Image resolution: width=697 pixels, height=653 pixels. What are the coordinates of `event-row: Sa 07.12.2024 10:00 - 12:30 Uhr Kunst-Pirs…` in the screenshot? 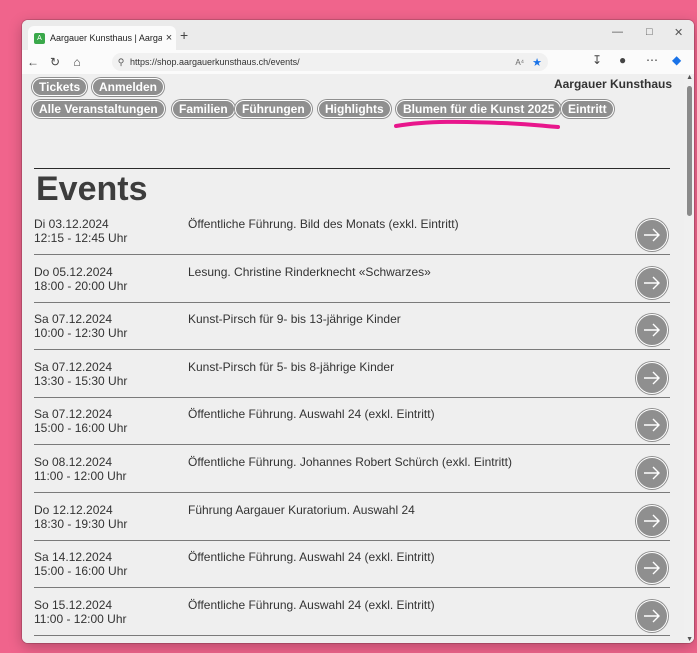 It's located at (352, 326).